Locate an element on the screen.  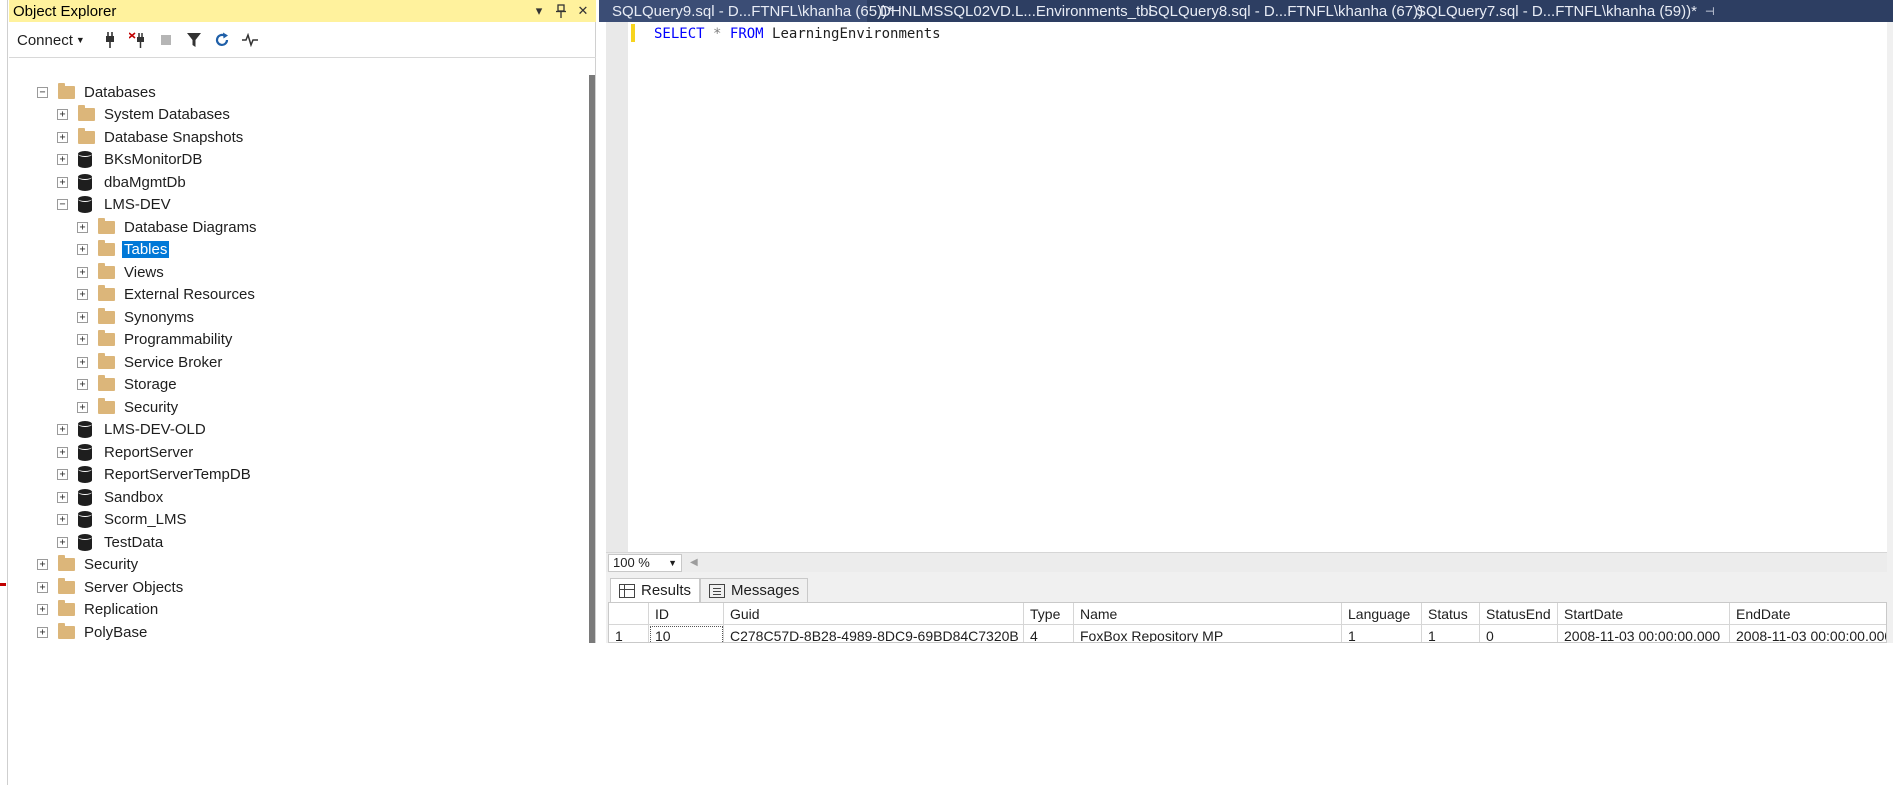
column-header is located at coordinates (629, 614).